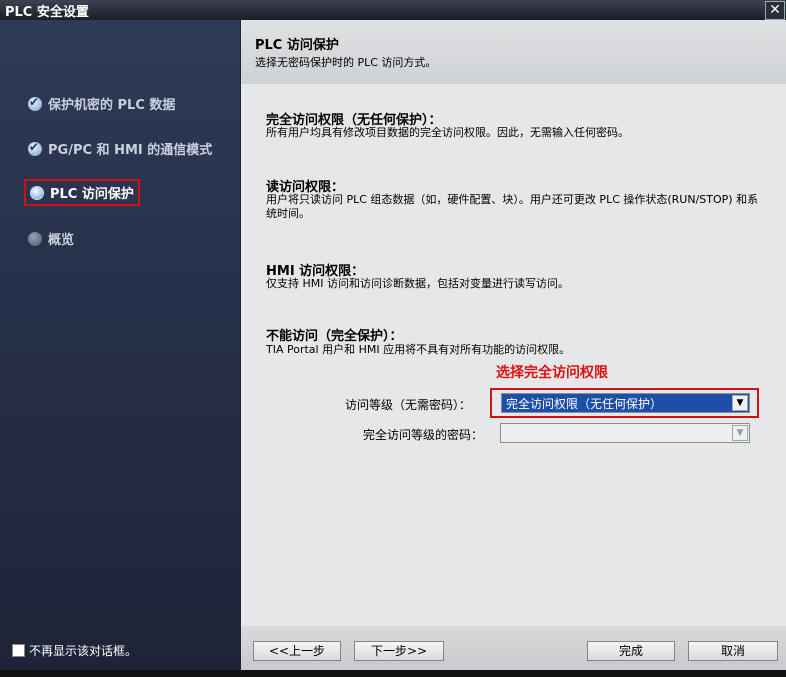 The image size is (786, 677). I want to click on prev-button: <<上一步, so click(297, 651).